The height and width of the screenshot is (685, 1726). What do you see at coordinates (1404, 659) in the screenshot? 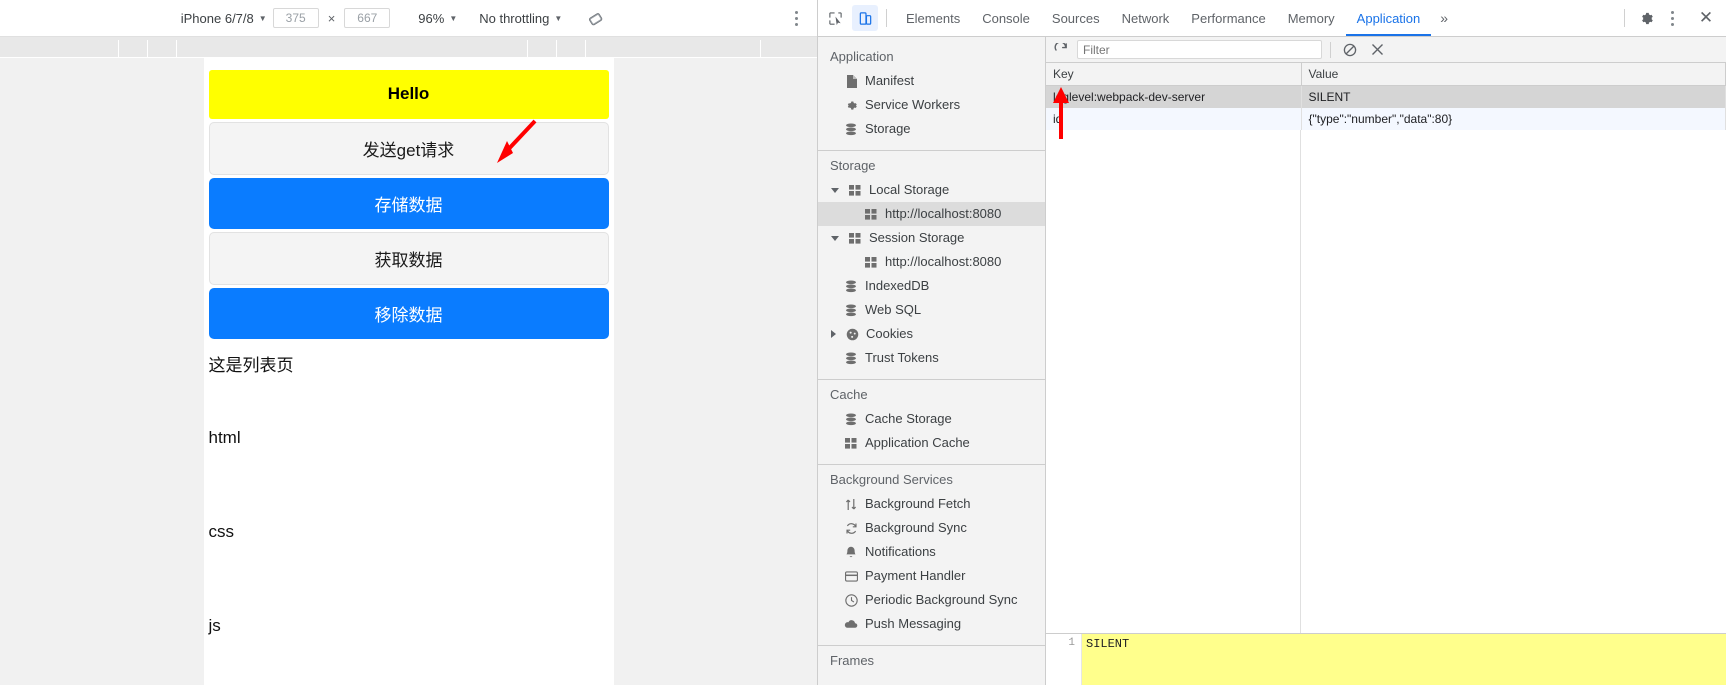
I see `preview-content: SILENT` at bounding box center [1404, 659].